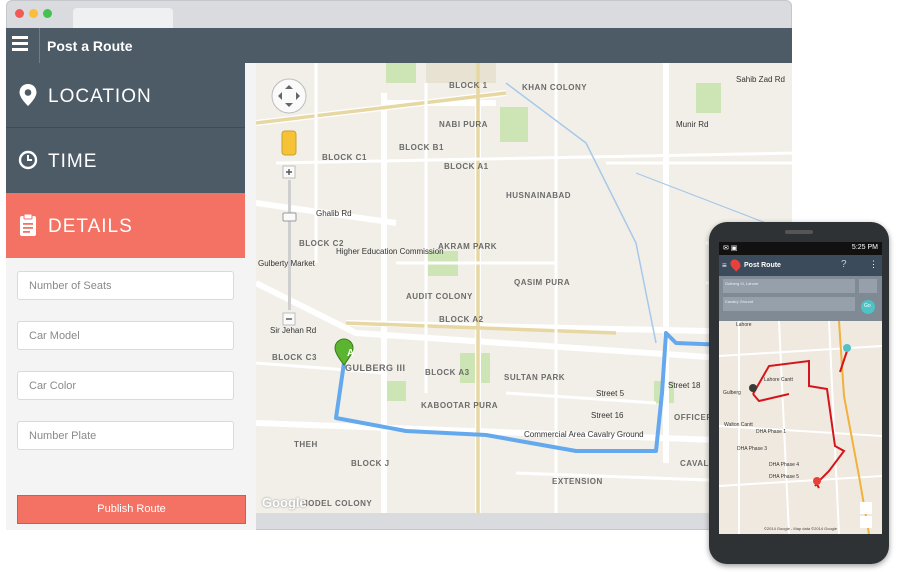 This screenshot has width=900, height=572. What do you see at coordinates (738, 425) in the screenshot?
I see `phone-map-label: Walton Cantt` at bounding box center [738, 425].